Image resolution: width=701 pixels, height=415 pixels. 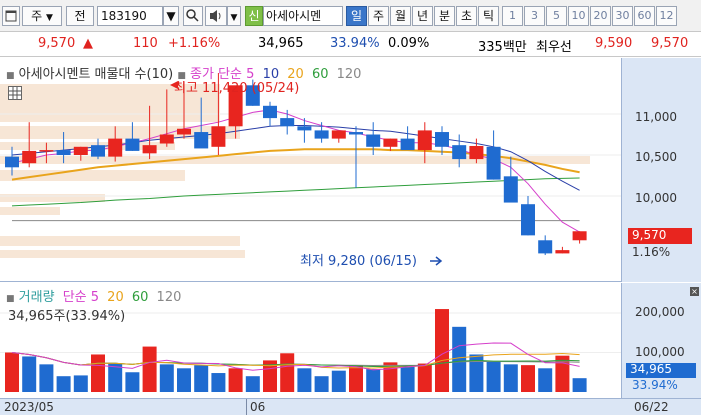 I want to click on period-tab: 일, so click(x=356, y=16).